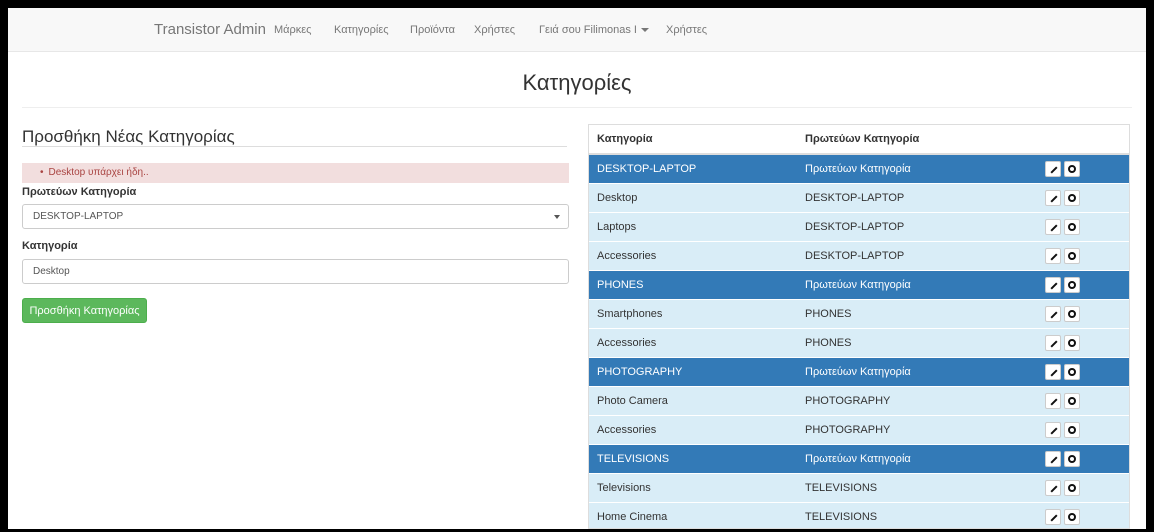 This screenshot has height=532, width=1154. I want to click on parent-category-cell: Πρωτεύων Κατηγορία, so click(915, 168).